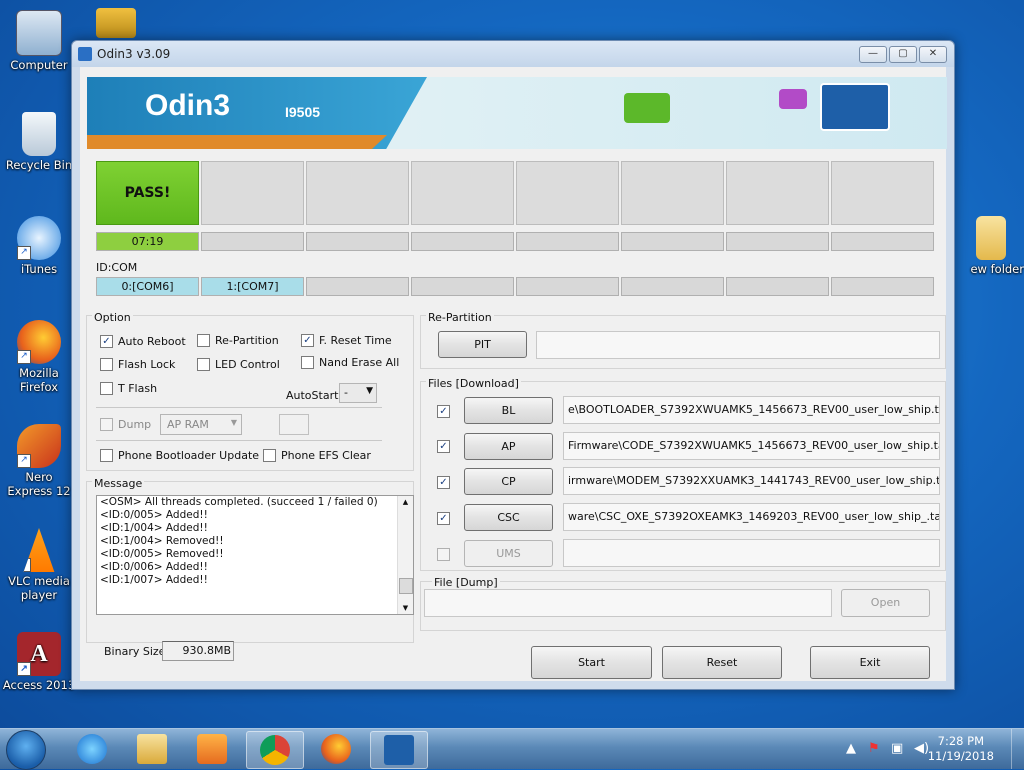 The height and width of the screenshot is (770, 1024). I want to click on bl-checkbox: ✓, so click(443, 411).